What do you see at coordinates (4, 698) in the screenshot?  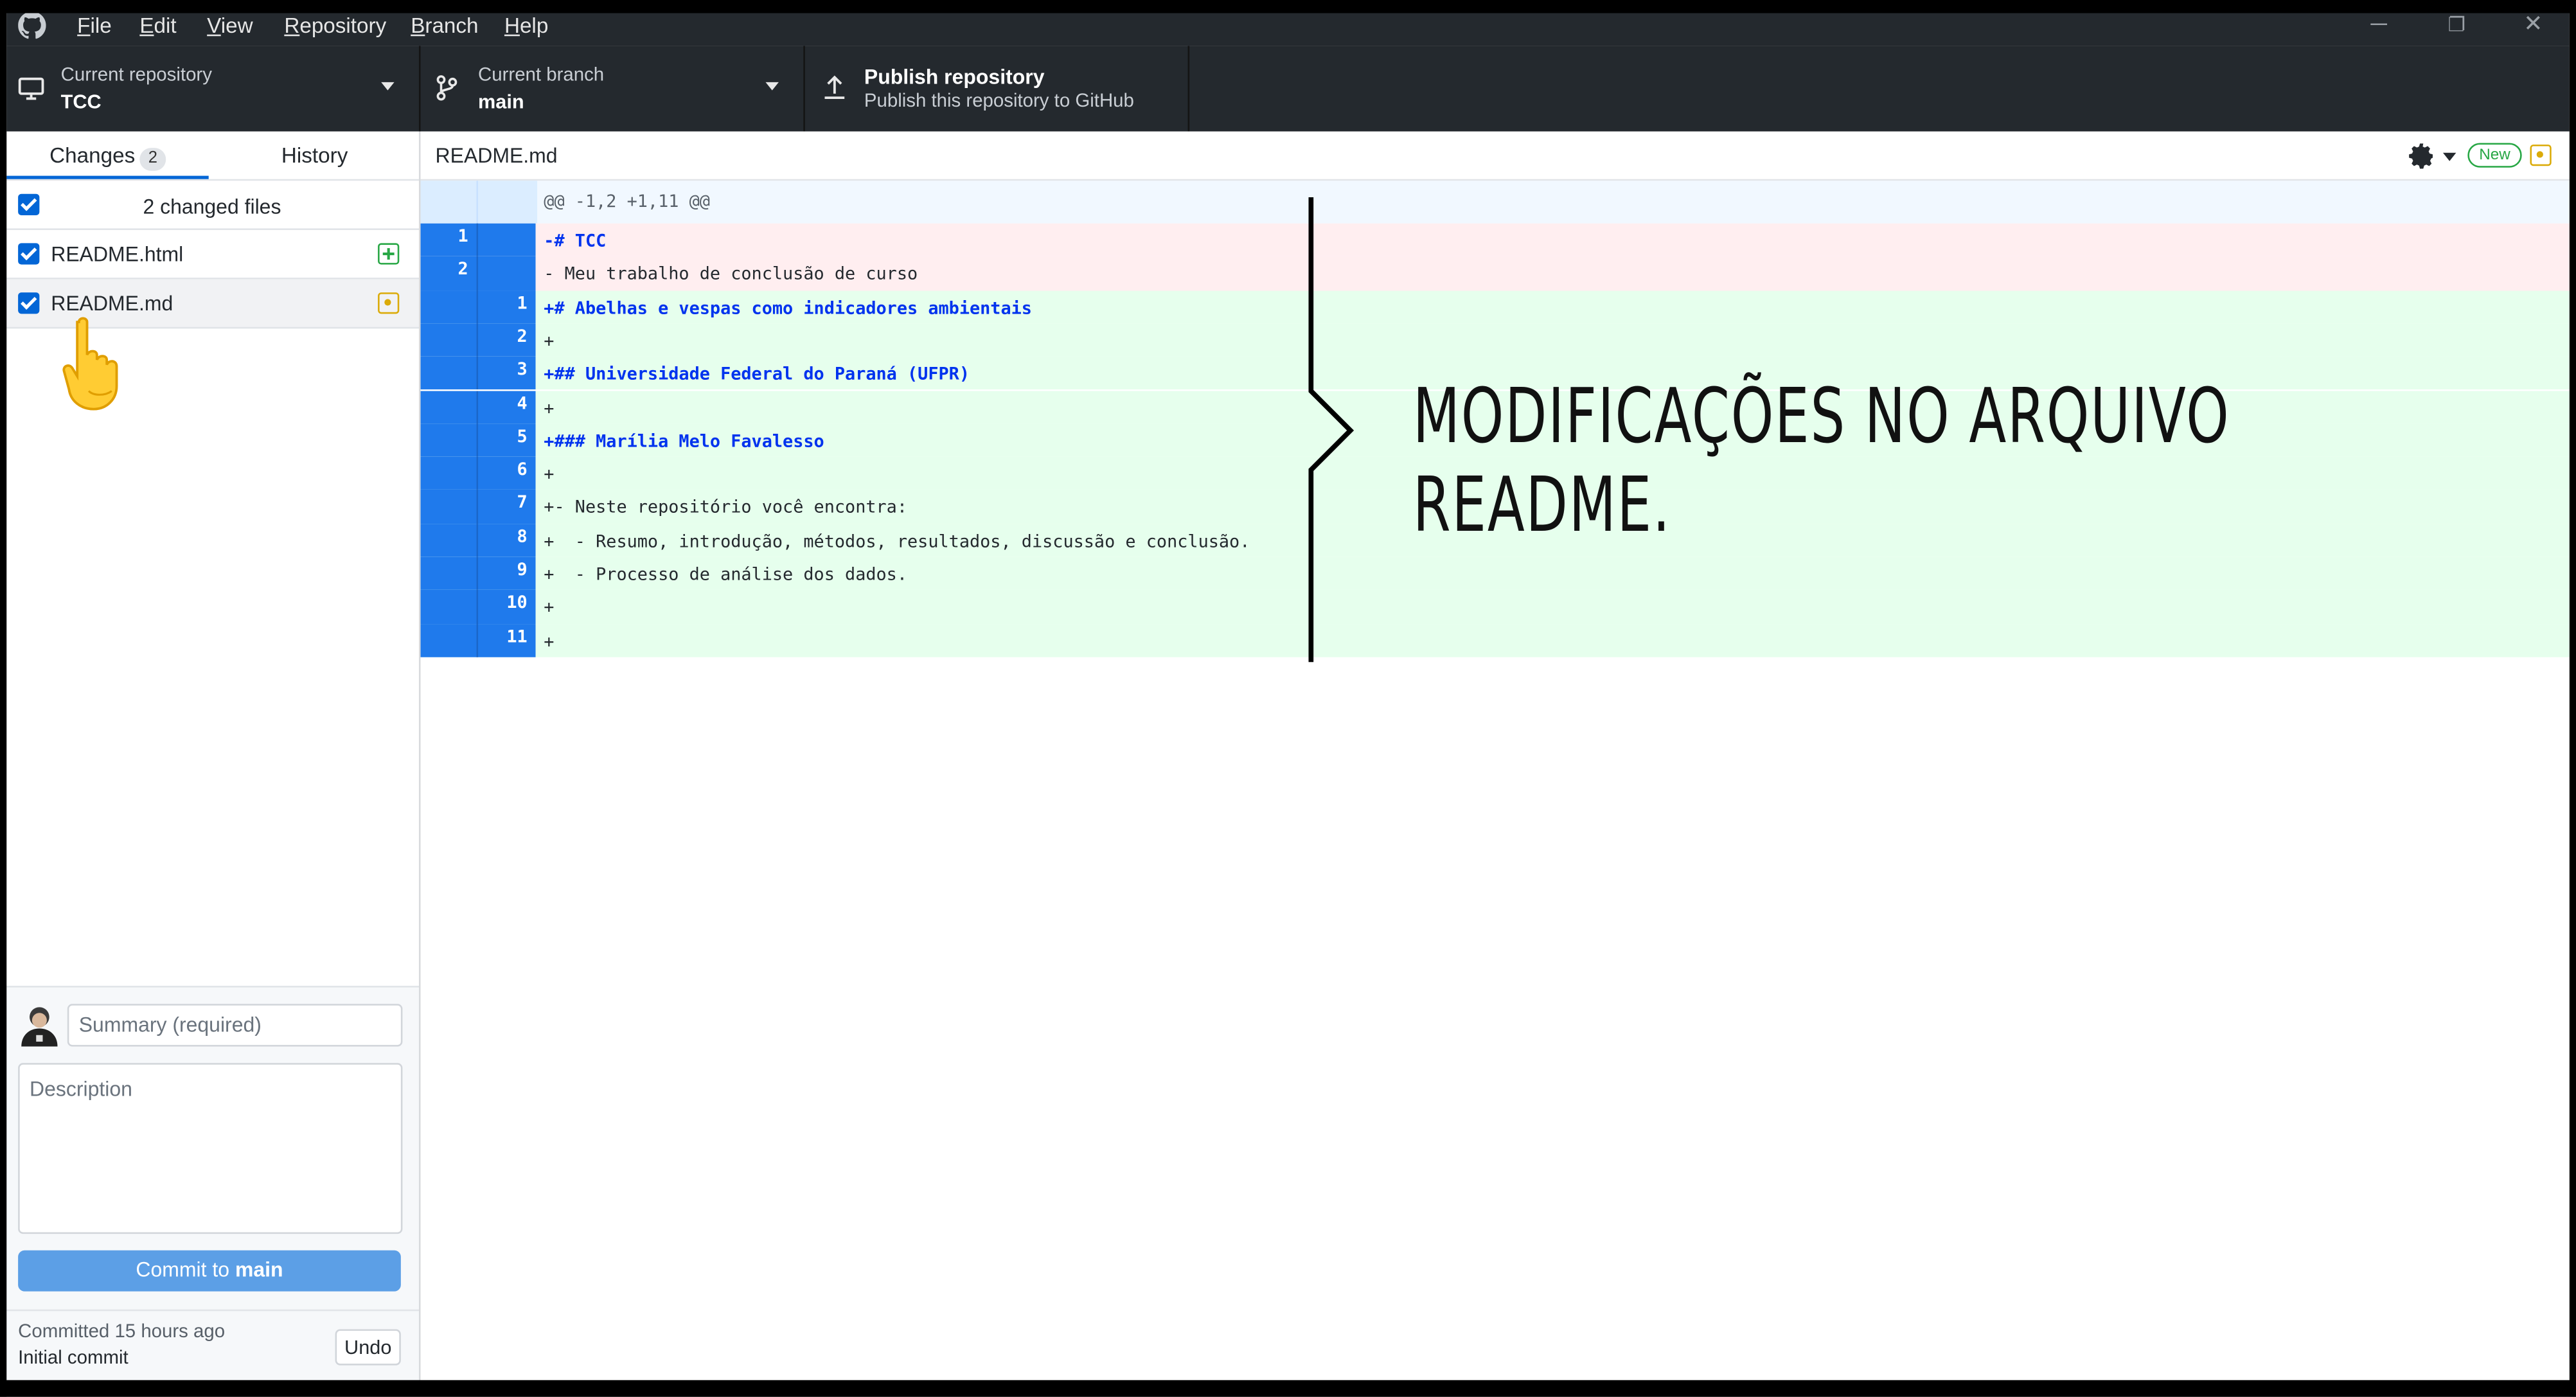 I see `window-frame-left` at bounding box center [4, 698].